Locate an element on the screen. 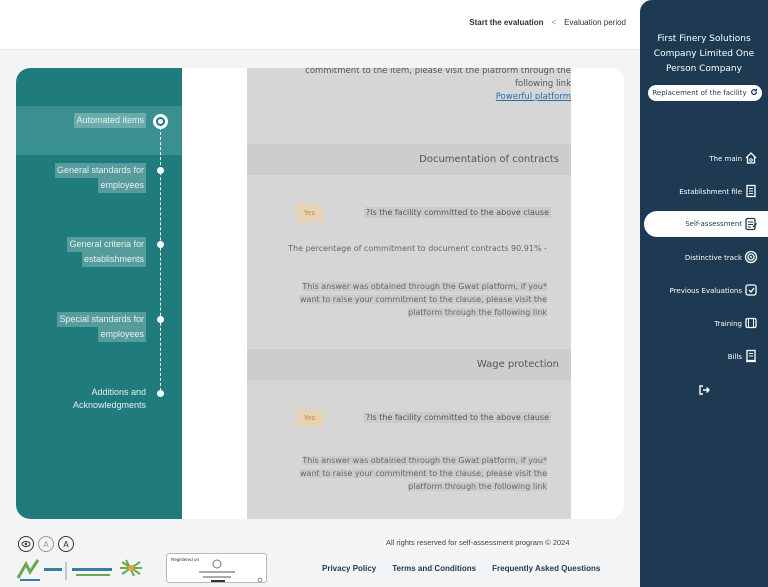 This screenshot has width=768, height=587. eye-icon is located at coordinates (26, 544).